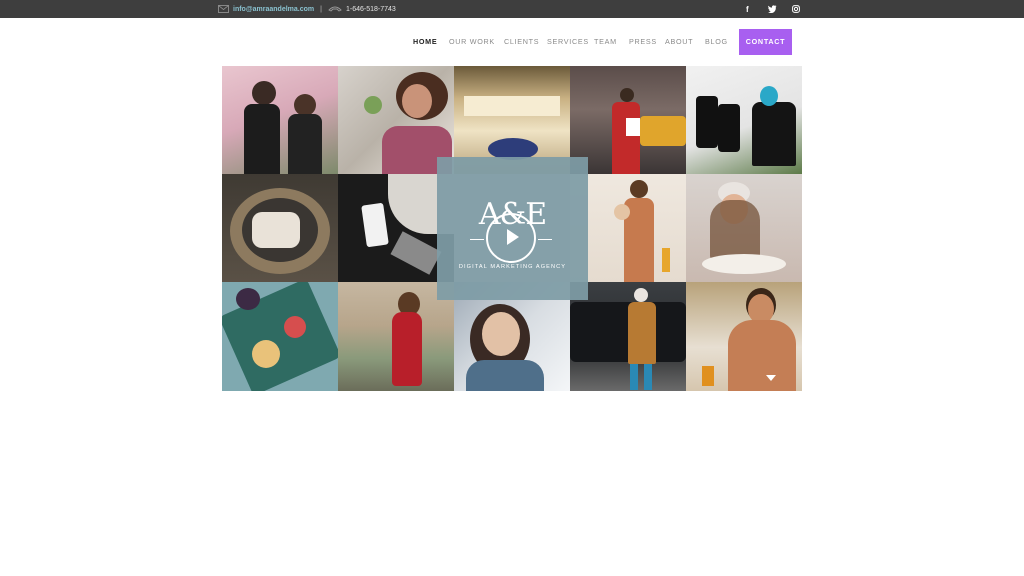 The image size is (1024, 576). Describe the element at coordinates (371, 9) in the screenshot. I see `phone-number: 1-646-518-7743` at that location.